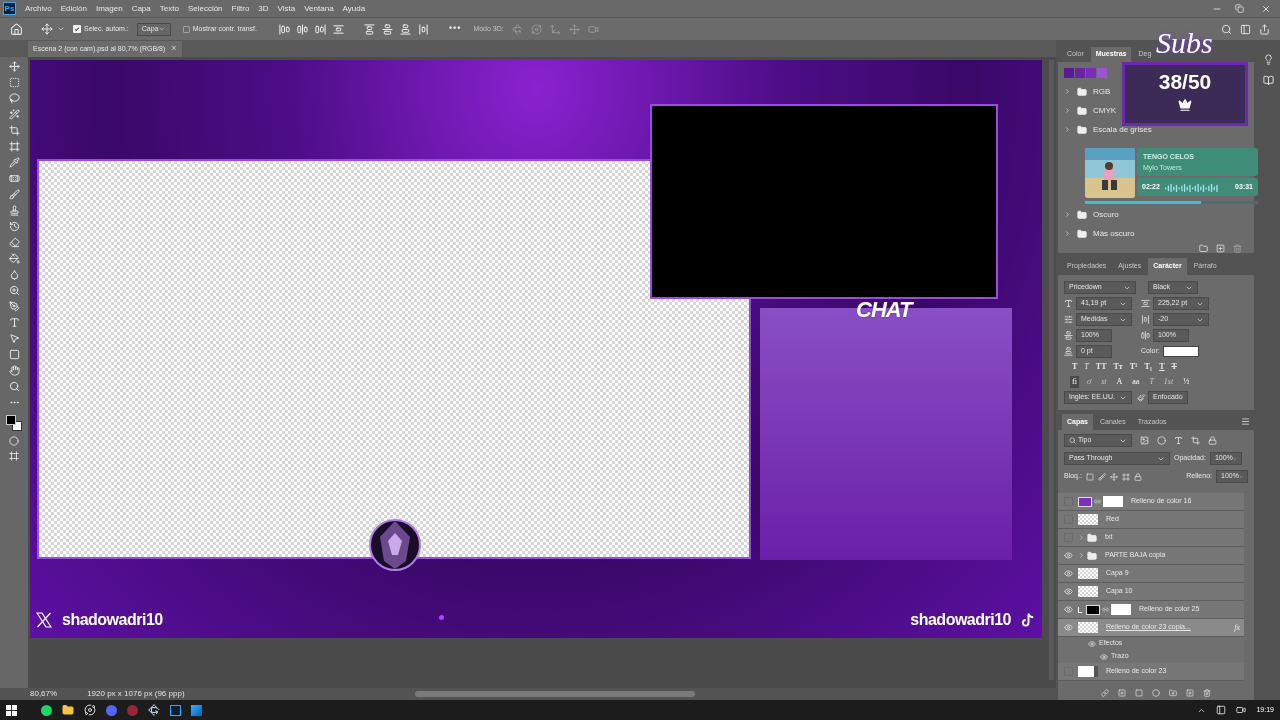 Image resolution: width=1280 pixels, height=720 pixels. I want to click on menu-item: Vista, so click(286, 8).